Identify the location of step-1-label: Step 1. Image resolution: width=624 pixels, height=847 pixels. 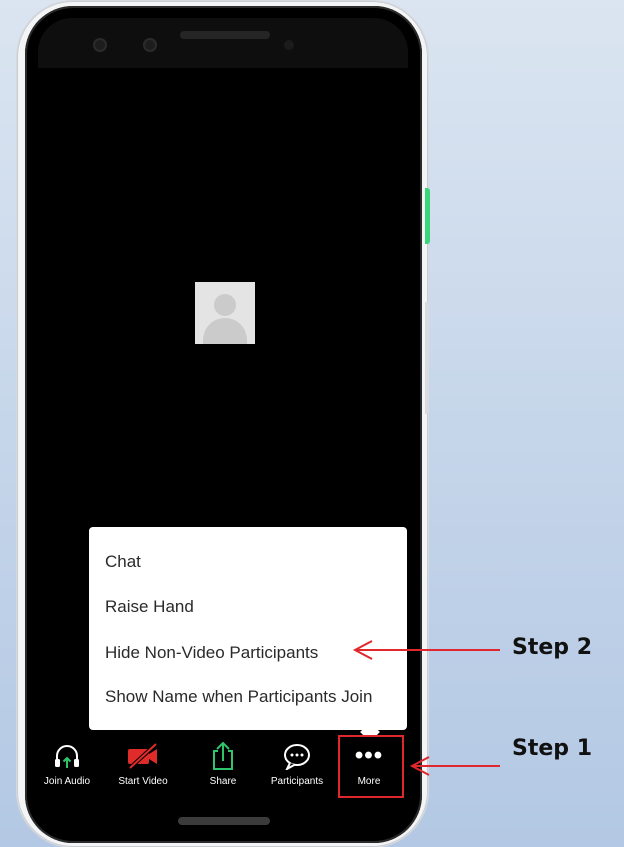
(552, 748).